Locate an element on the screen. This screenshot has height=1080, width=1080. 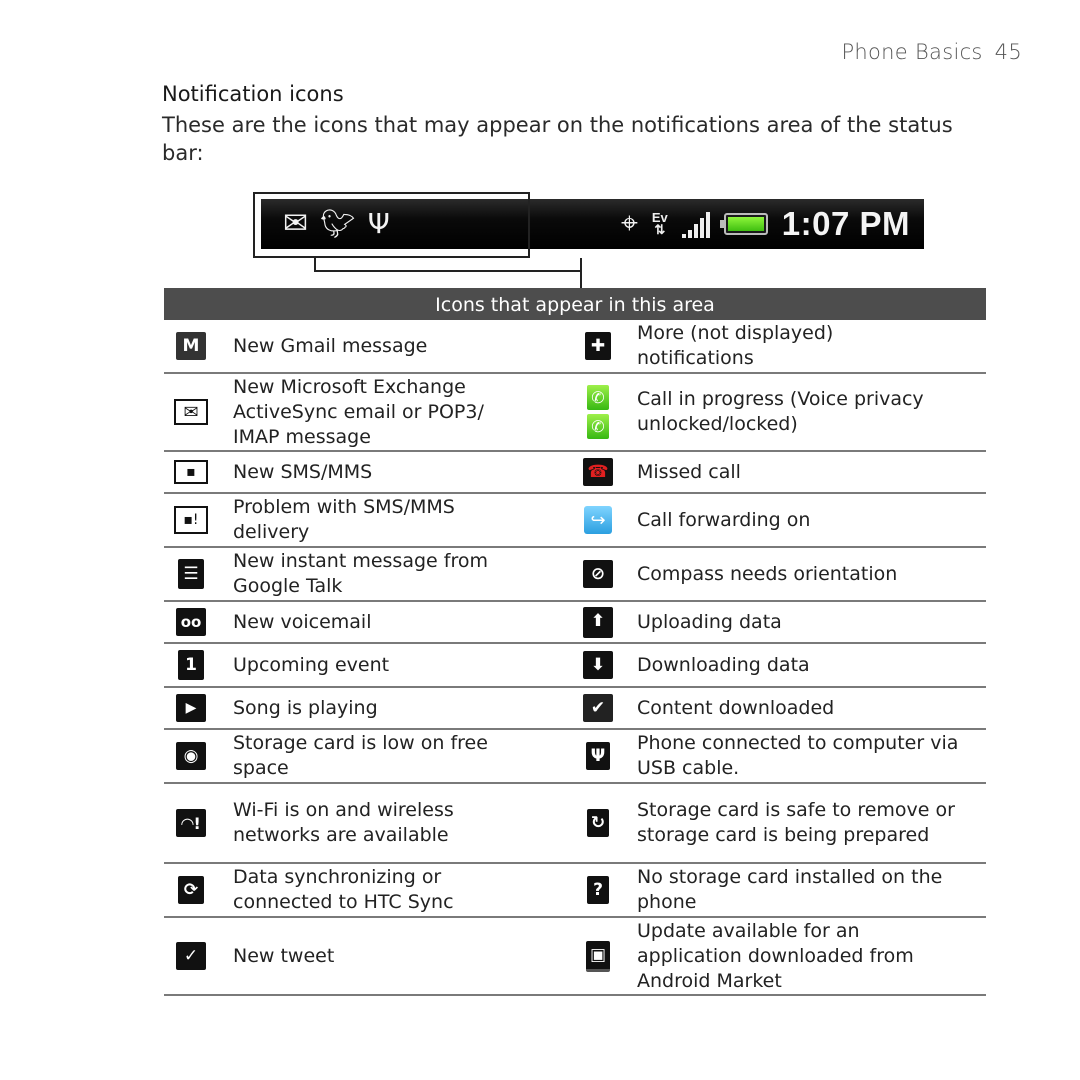
email-icon: ✉ is located at coordinates (191, 412).